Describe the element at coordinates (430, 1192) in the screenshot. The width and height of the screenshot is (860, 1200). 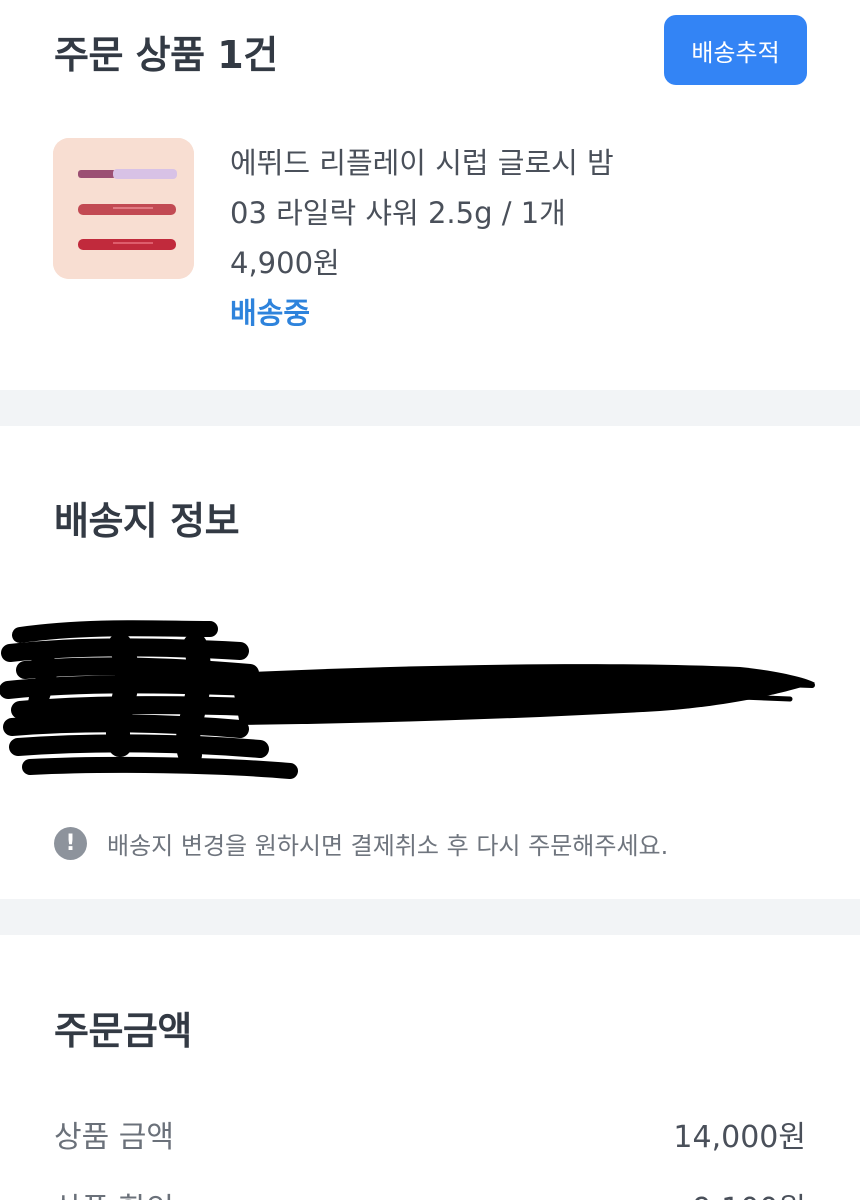
I see `product-discount-row: 상품 할인 -9,100원` at that location.